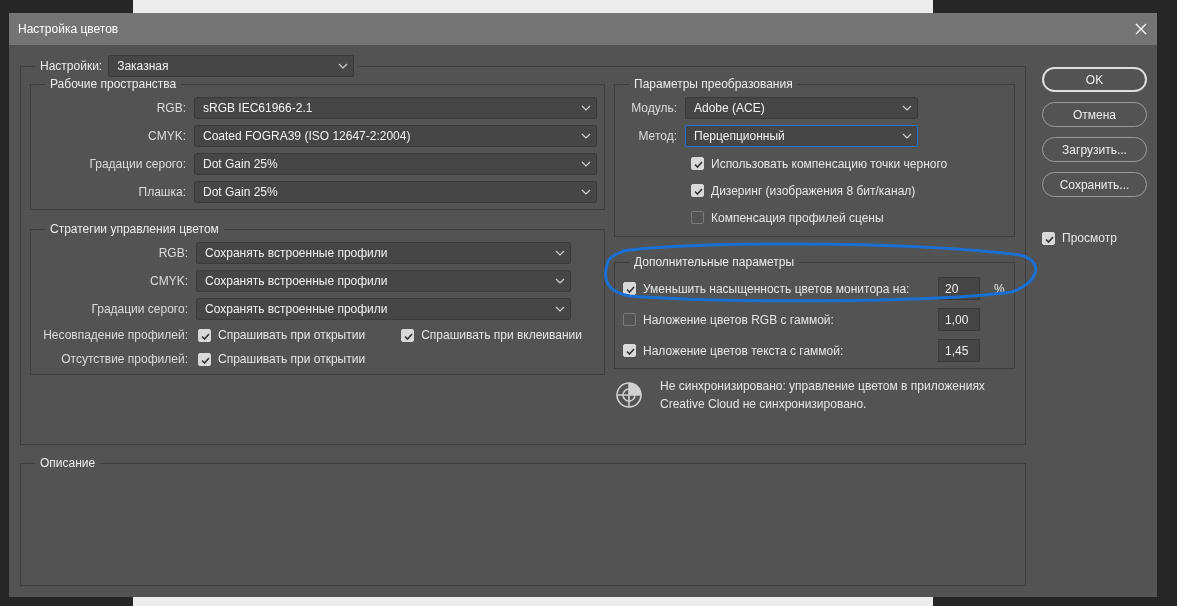  What do you see at coordinates (829, 164) in the screenshot?
I see `checkbox-label: Использовать компенсацию точки черного` at bounding box center [829, 164].